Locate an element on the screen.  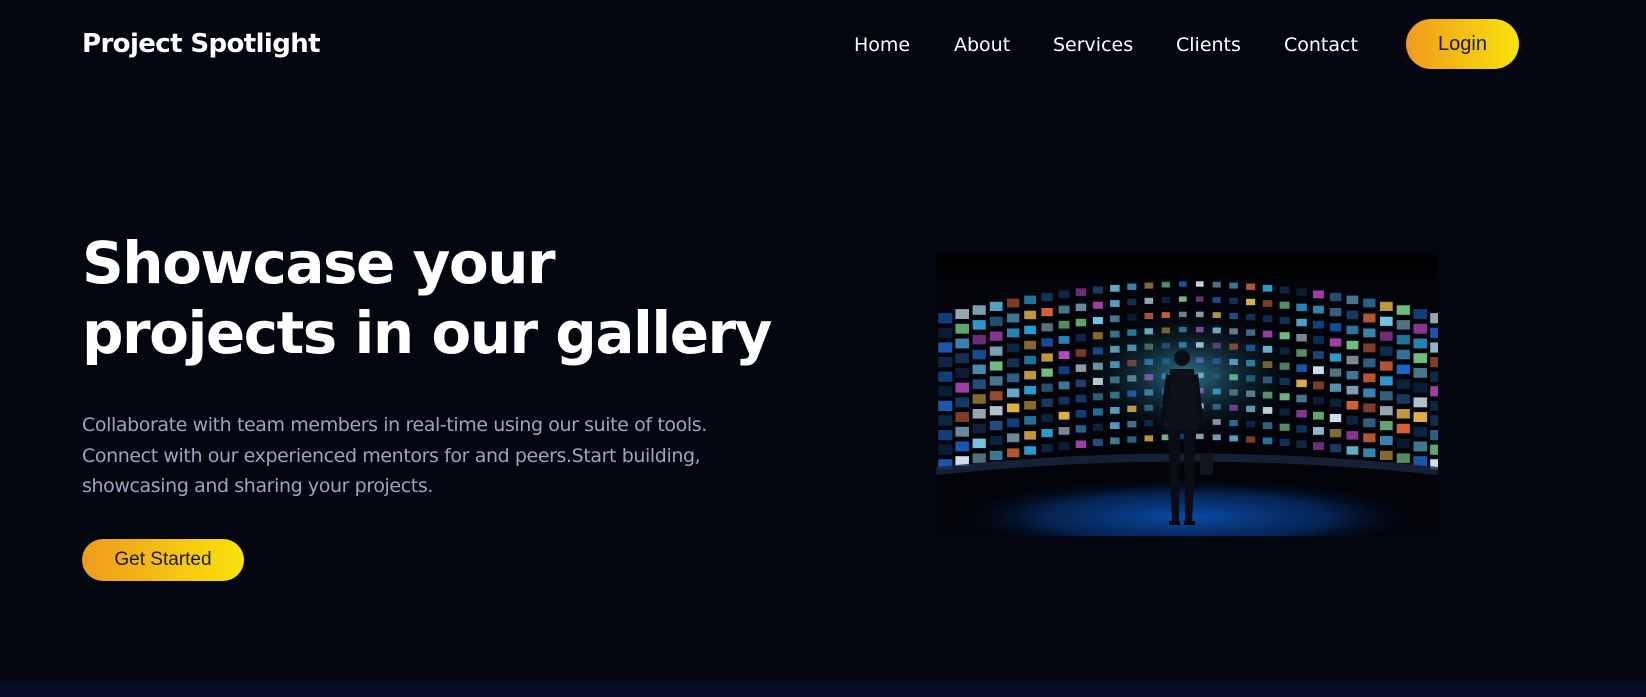
nav-about: About is located at coordinates (982, 45).